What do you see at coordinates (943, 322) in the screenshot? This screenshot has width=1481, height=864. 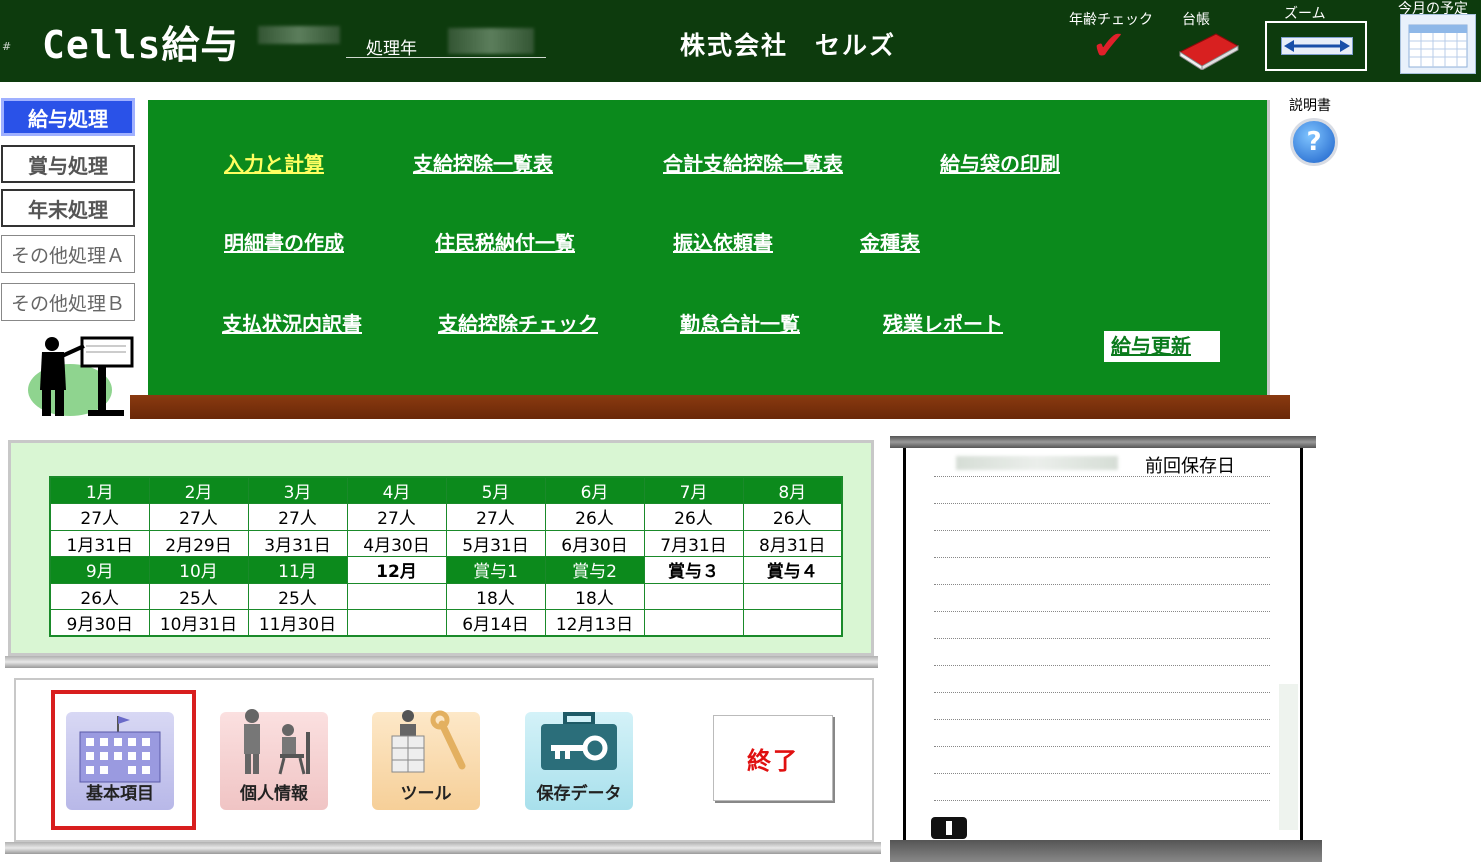 I see `link-overtime-report: 残業レポート` at bounding box center [943, 322].